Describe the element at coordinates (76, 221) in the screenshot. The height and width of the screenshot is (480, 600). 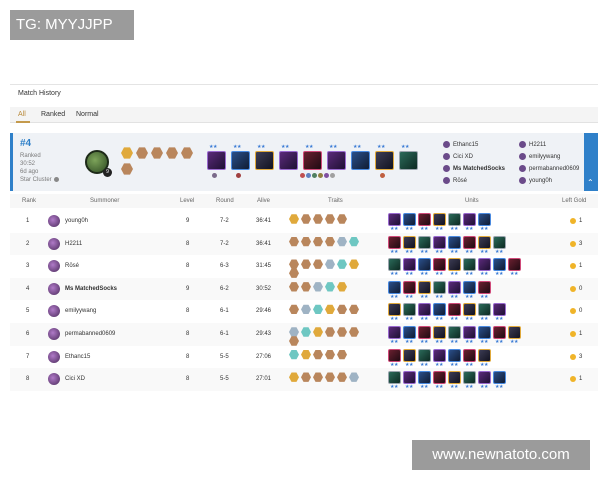
I see `summoner-name: young0h` at that location.